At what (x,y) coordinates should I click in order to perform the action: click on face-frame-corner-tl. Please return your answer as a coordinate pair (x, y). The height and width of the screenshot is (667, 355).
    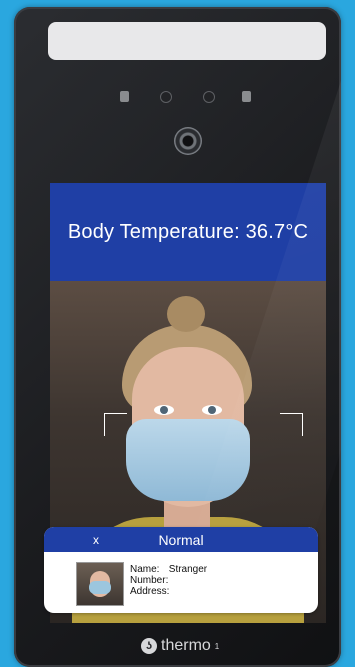
    Looking at the image, I should click on (115, 424).